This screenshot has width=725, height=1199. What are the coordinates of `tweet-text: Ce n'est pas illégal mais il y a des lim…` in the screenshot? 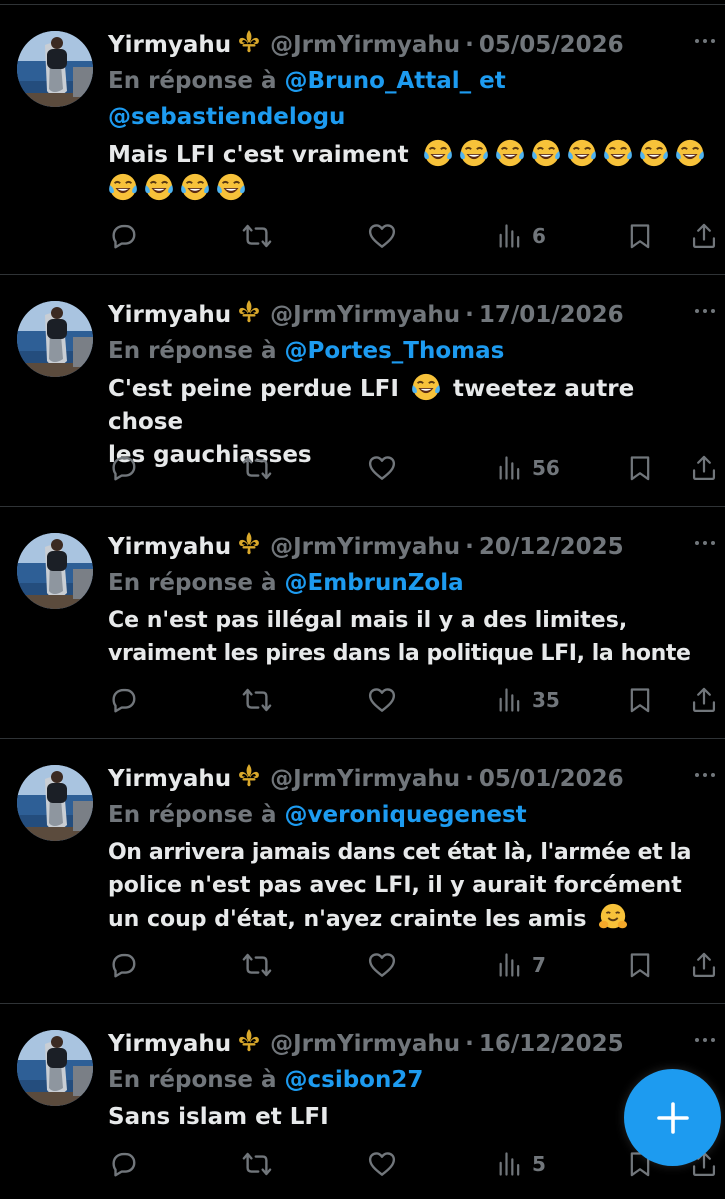 It's located at (412, 637).